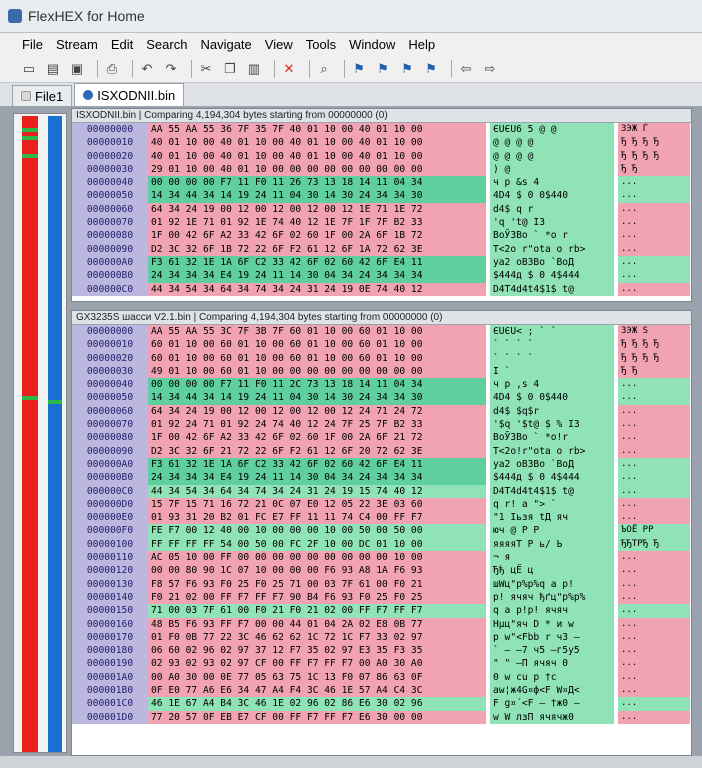 This screenshot has height=768, width=702. I want to click on row-cyrillic: ЗЭЖ Ѕ, so click(654, 332).